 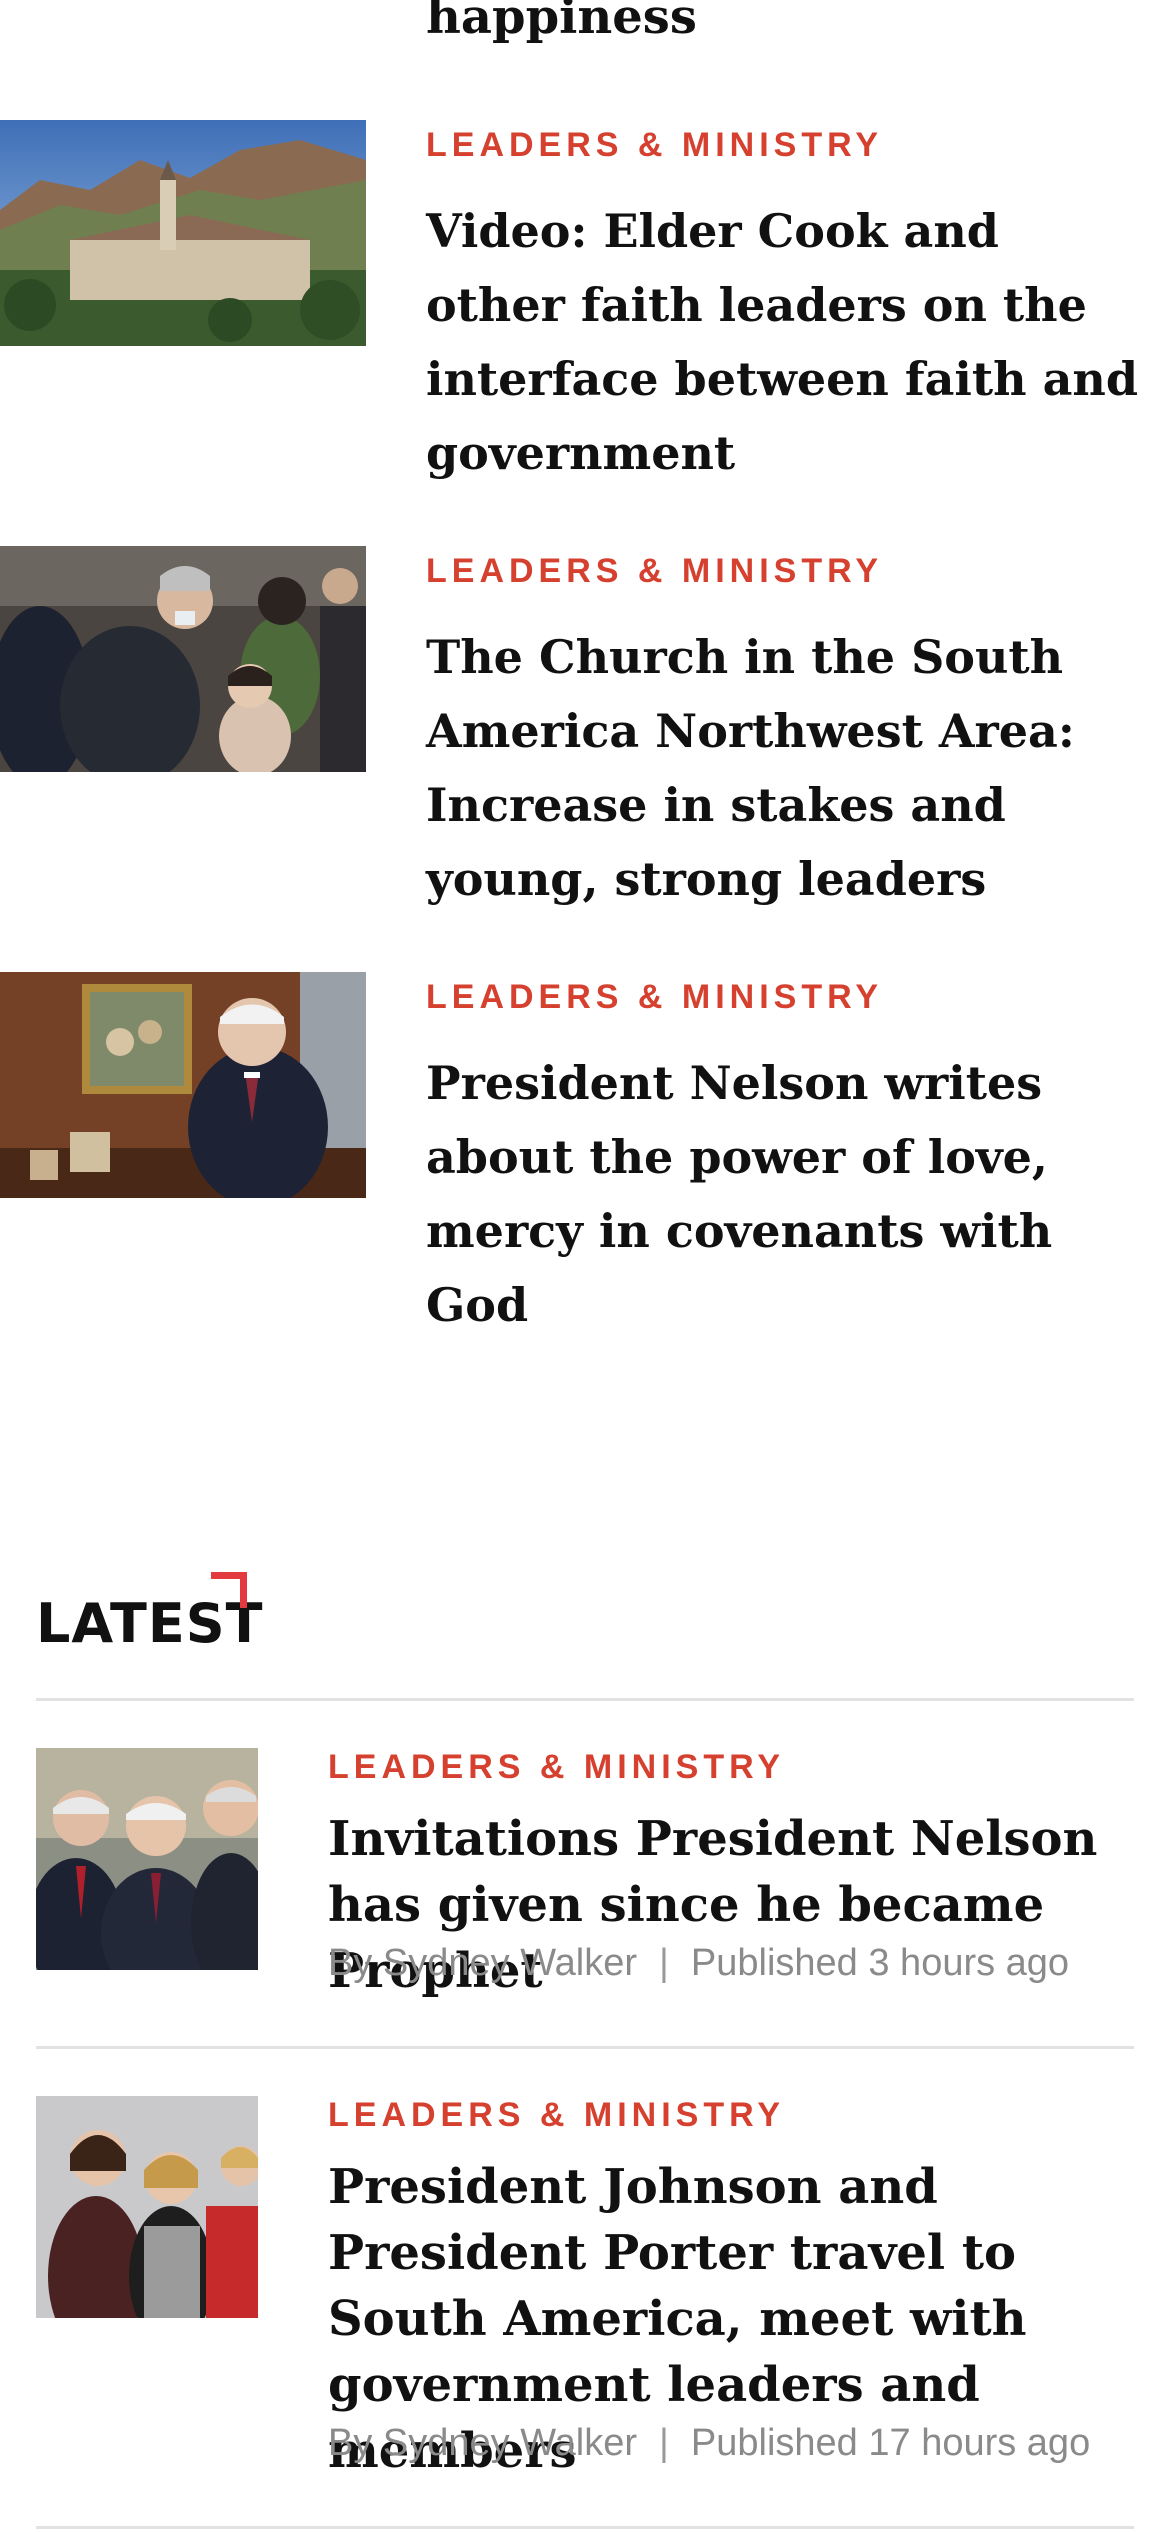 What do you see at coordinates (890, 2443) in the screenshot?
I see `published-time: Published 17 hours ago` at bounding box center [890, 2443].